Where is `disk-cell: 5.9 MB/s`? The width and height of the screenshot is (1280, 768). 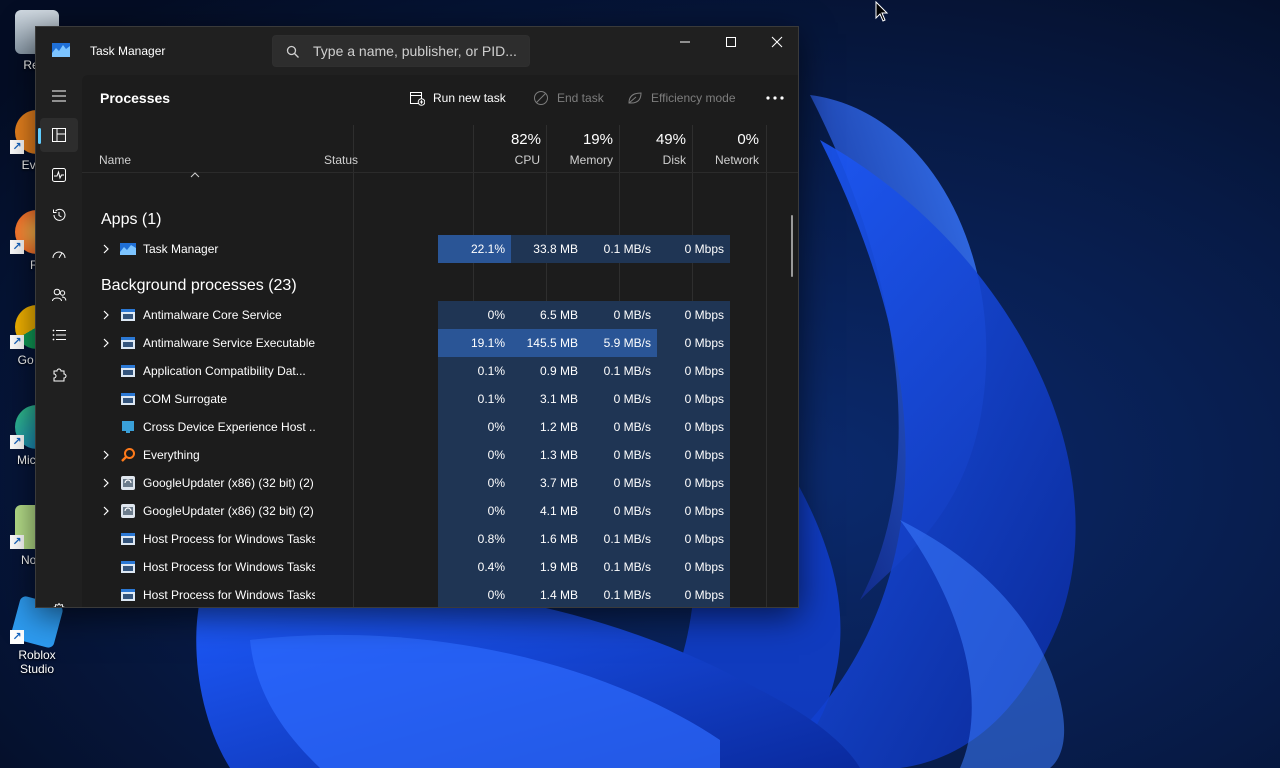 disk-cell: 5.9 MB/s is located at coordinates (620, 343).